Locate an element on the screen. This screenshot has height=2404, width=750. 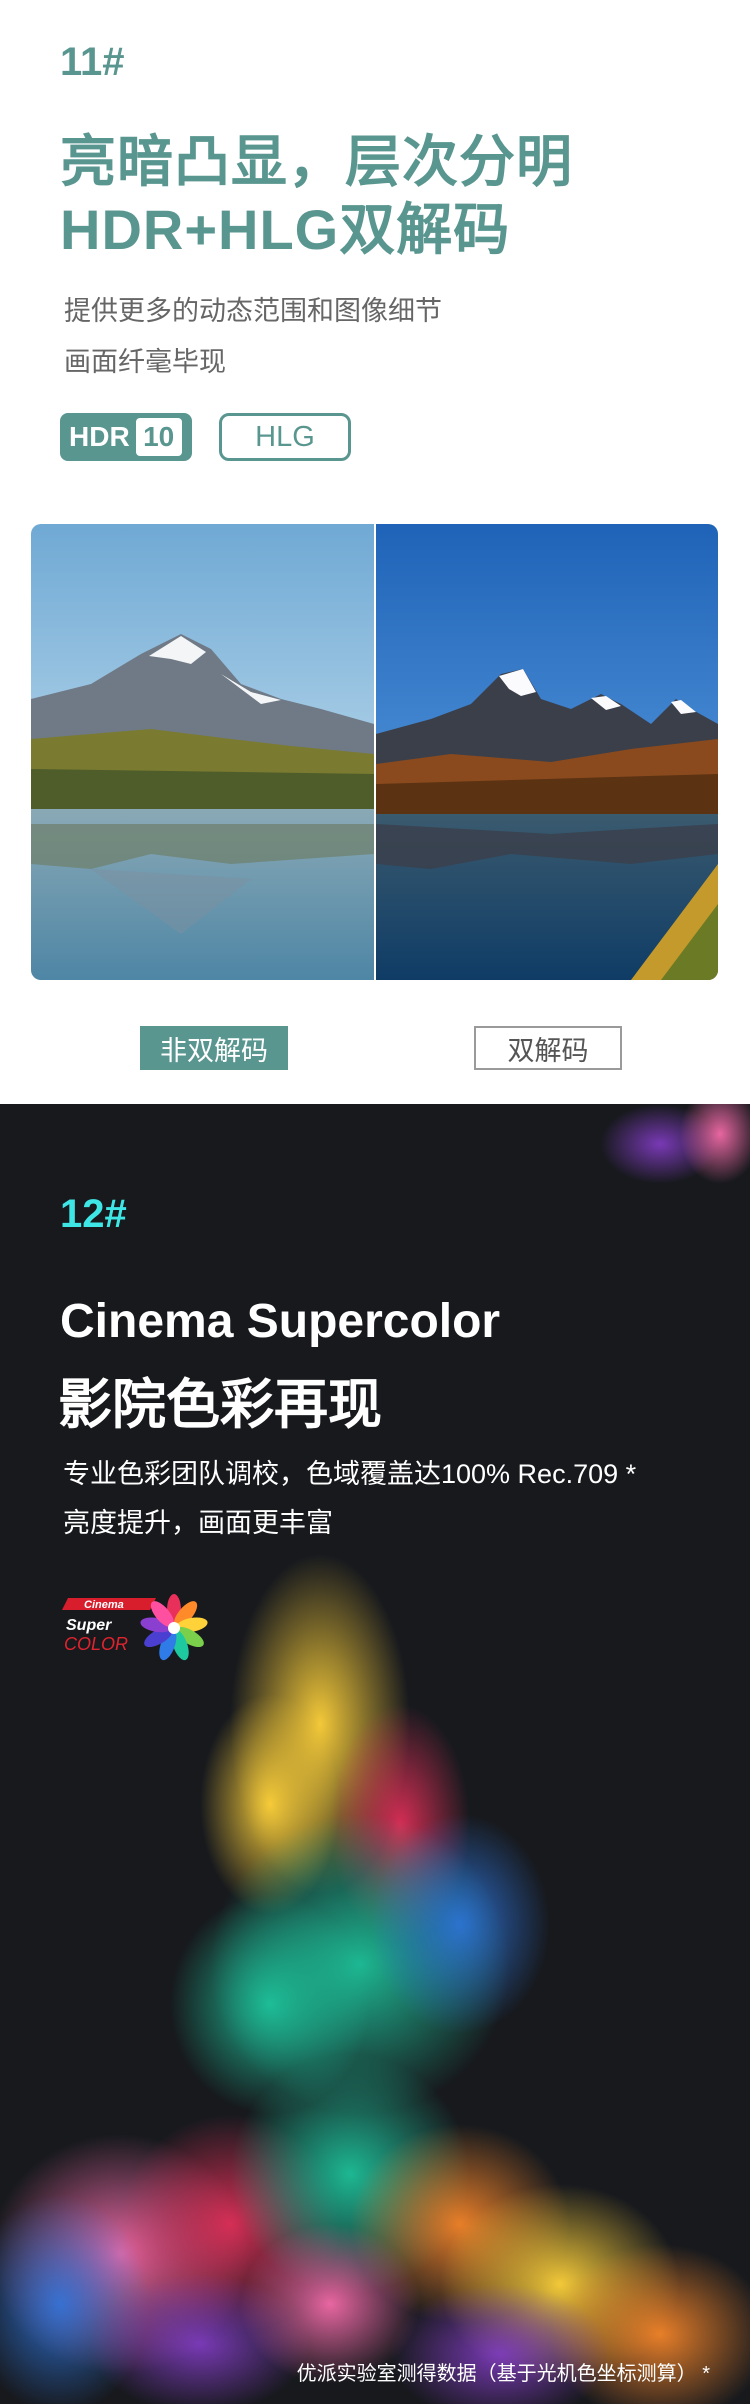
section-title-english: Cinema Supercolor is located at coordinates (280, 1321).